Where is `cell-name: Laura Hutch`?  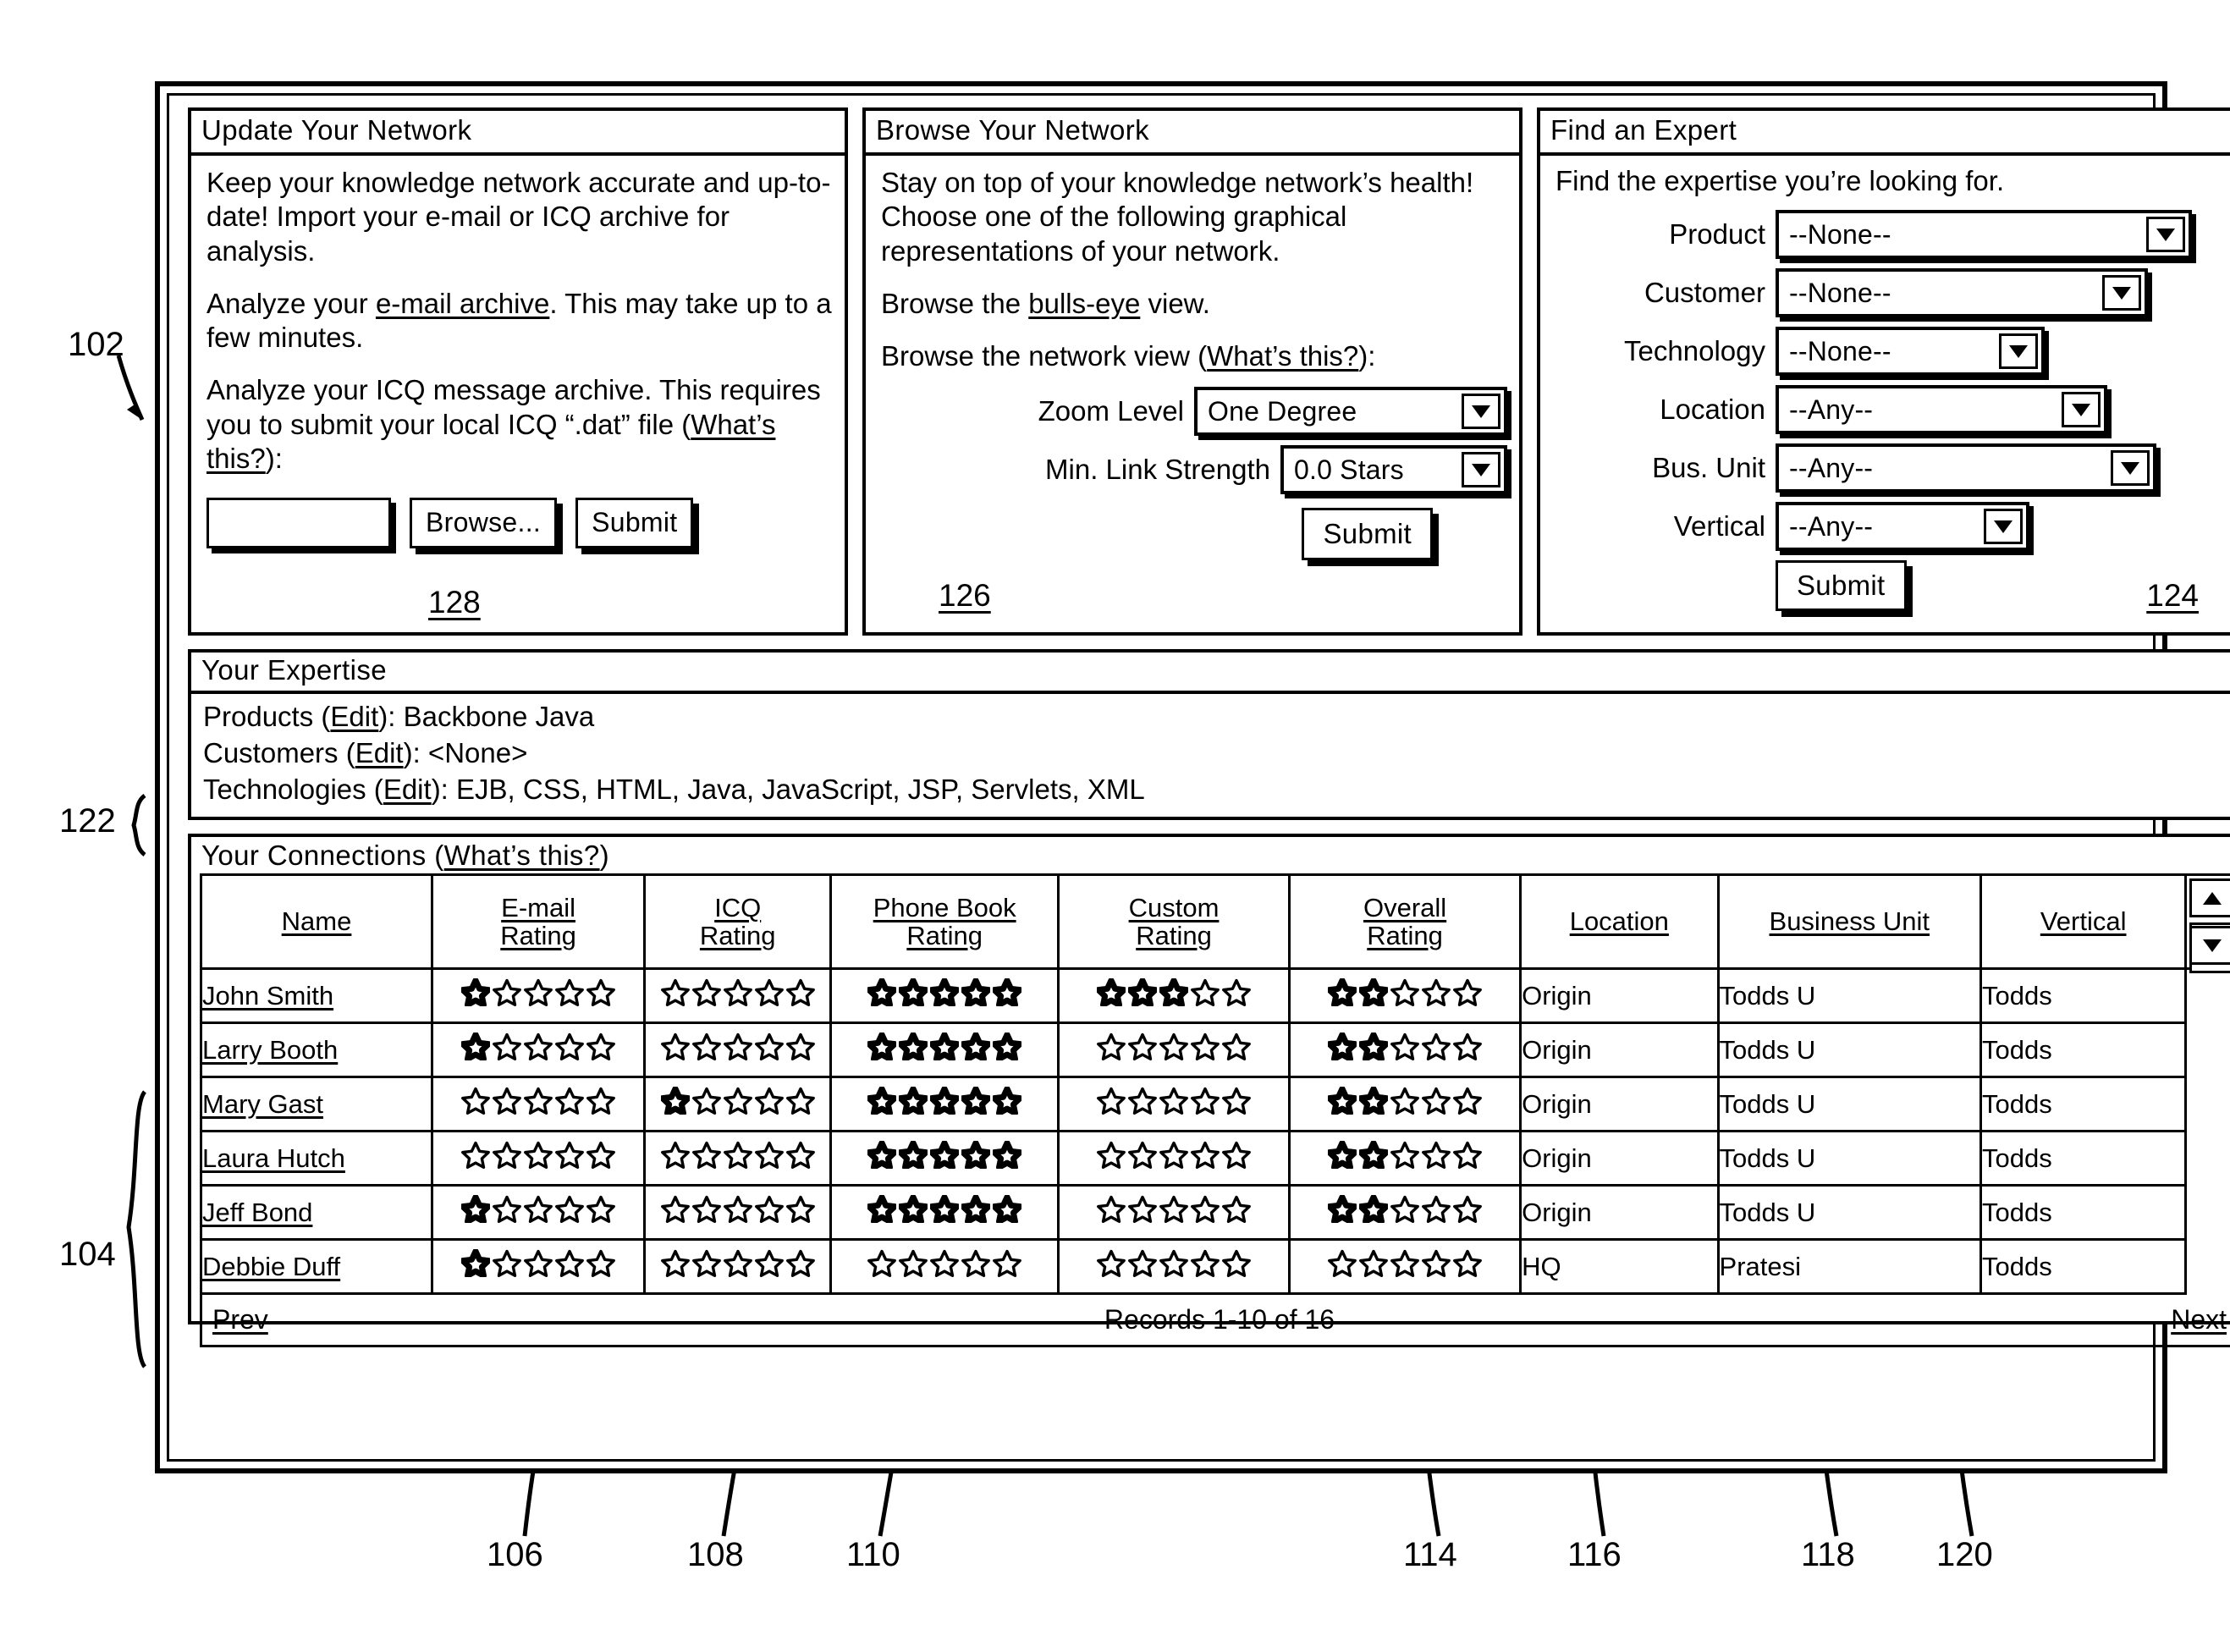 cell-name: Laura Hutch is located at coordinates (316, 1158).